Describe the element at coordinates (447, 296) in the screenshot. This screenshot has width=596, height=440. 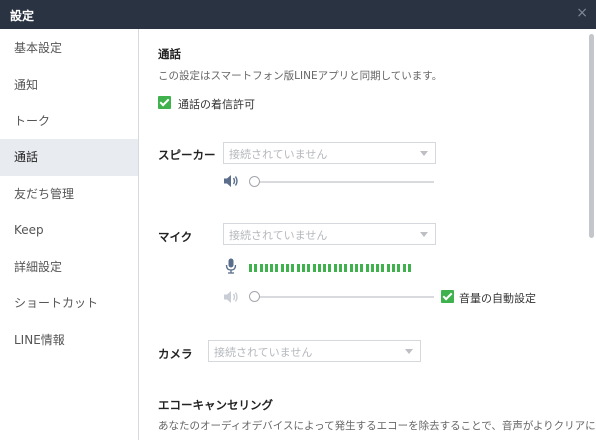
I see `auto-volume-checkbox` at that location.